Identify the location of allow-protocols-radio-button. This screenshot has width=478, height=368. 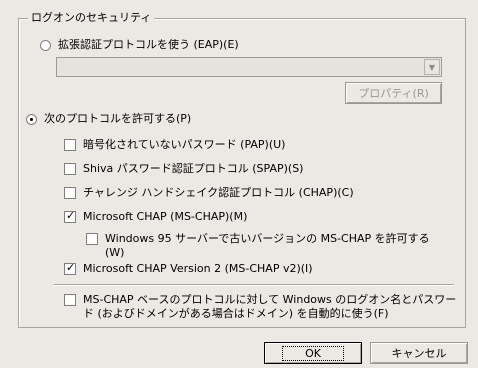
(31, 119).